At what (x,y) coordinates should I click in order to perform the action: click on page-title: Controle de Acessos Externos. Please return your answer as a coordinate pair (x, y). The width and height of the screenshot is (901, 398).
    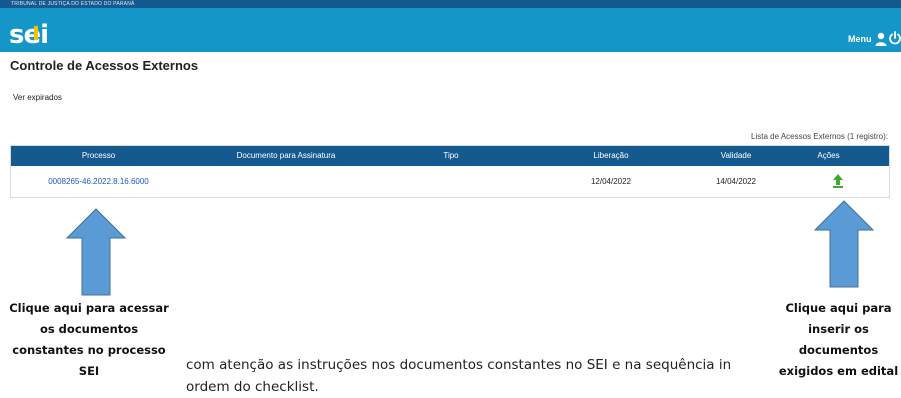
    Looking at the image, I should click on (104, 65).